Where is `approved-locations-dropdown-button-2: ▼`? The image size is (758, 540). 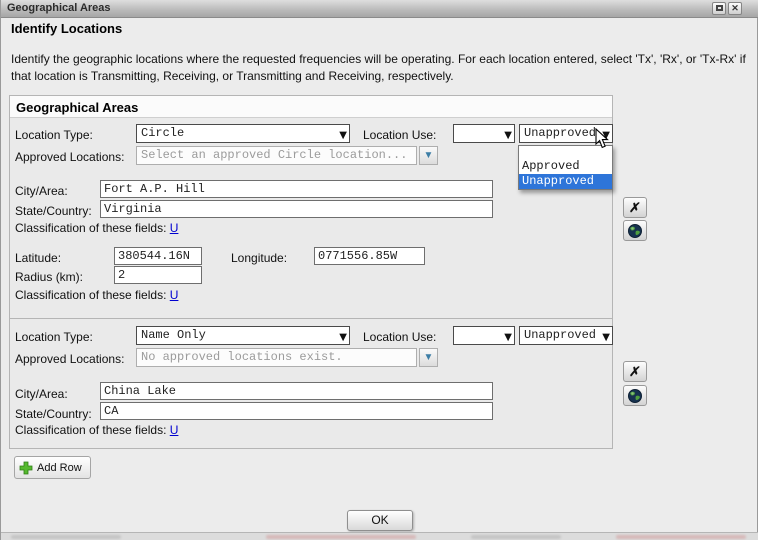 approved-locations-dropdown-button-2: ▼ is located at coordinates (428, 357).